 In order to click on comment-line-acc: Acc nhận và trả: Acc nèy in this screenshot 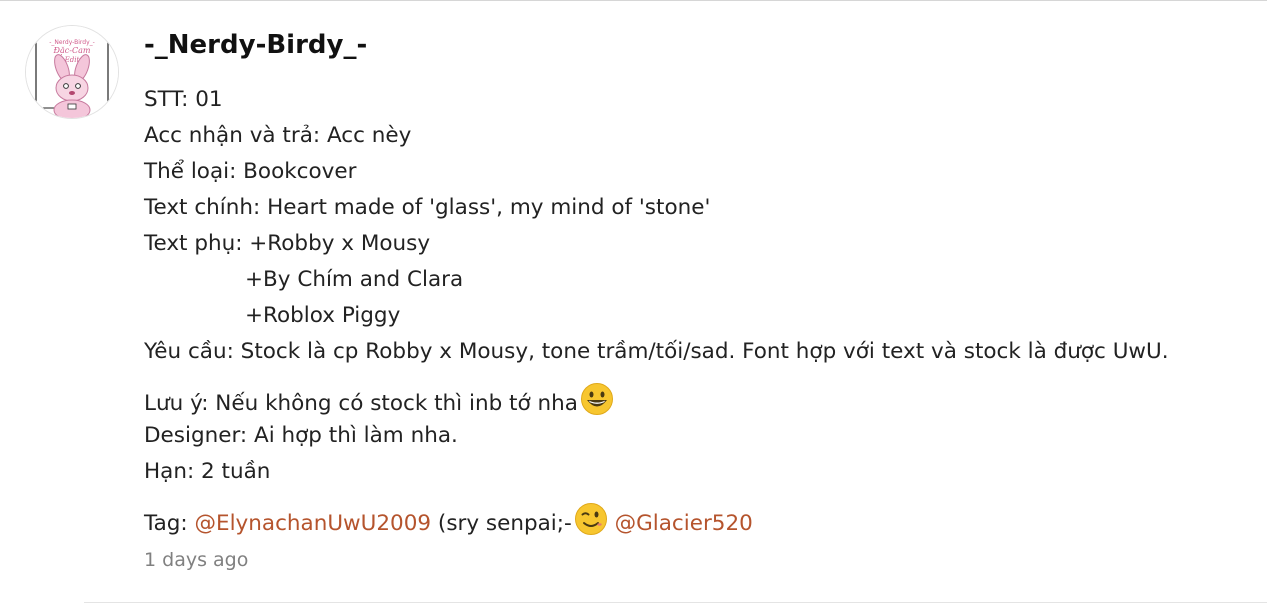, I will do `click(278, 135)`.